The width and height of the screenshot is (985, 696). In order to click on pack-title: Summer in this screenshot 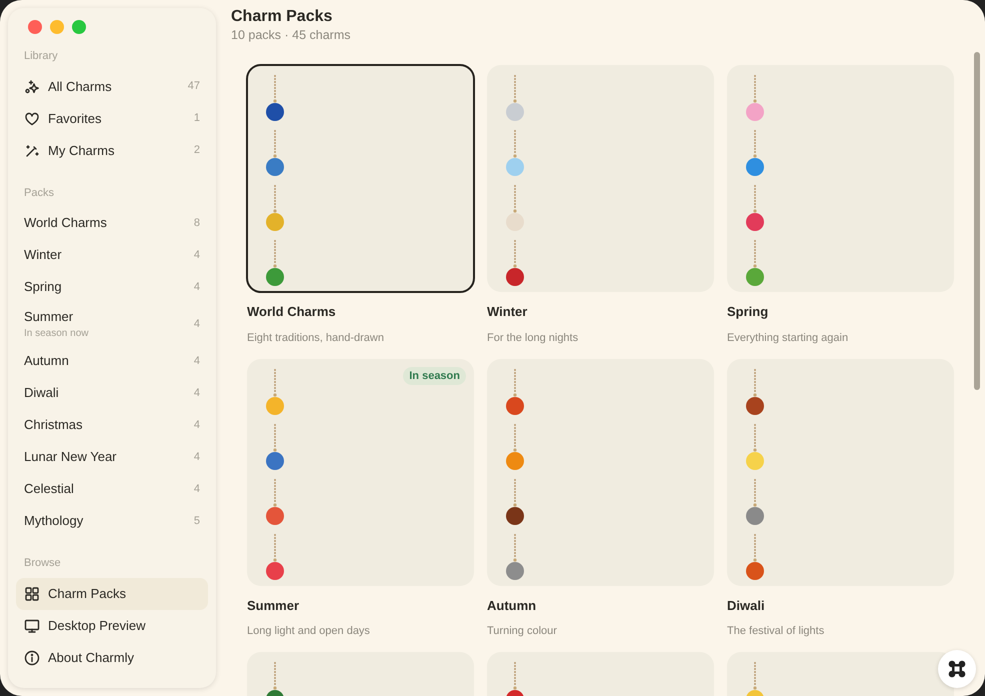, I will do `click(273, 605)`.